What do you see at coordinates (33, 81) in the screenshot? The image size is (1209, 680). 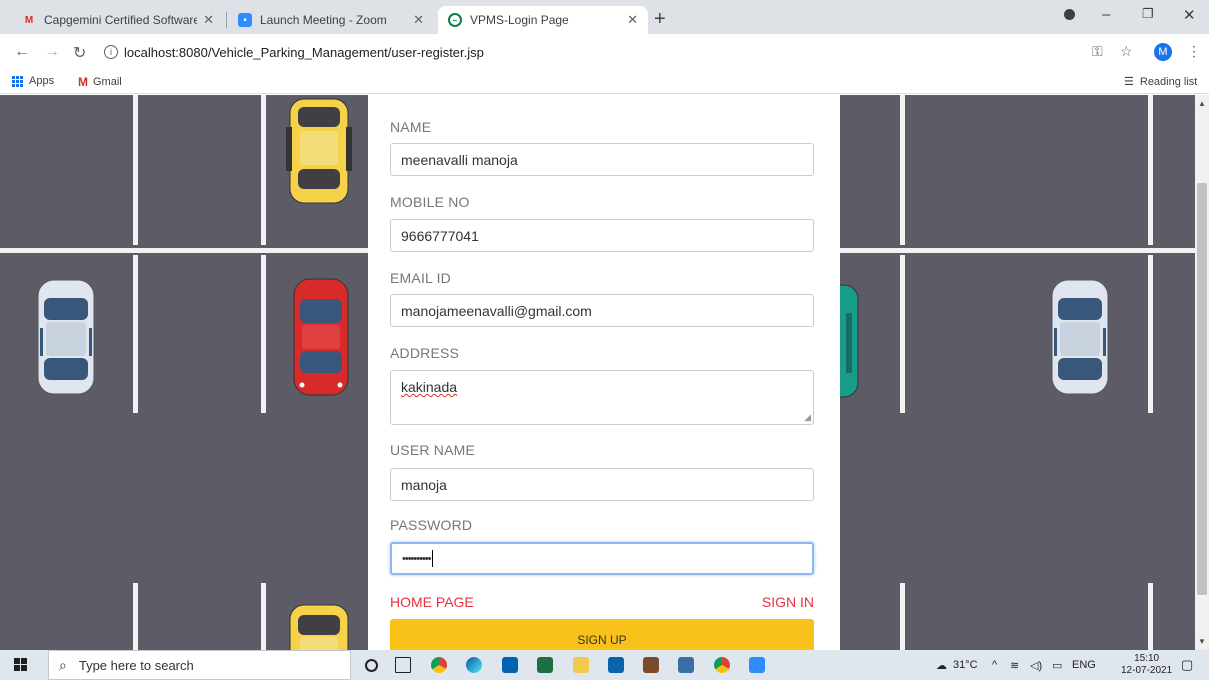 I see `bookmark-apps: Apps` at bounding box center [33, 81].